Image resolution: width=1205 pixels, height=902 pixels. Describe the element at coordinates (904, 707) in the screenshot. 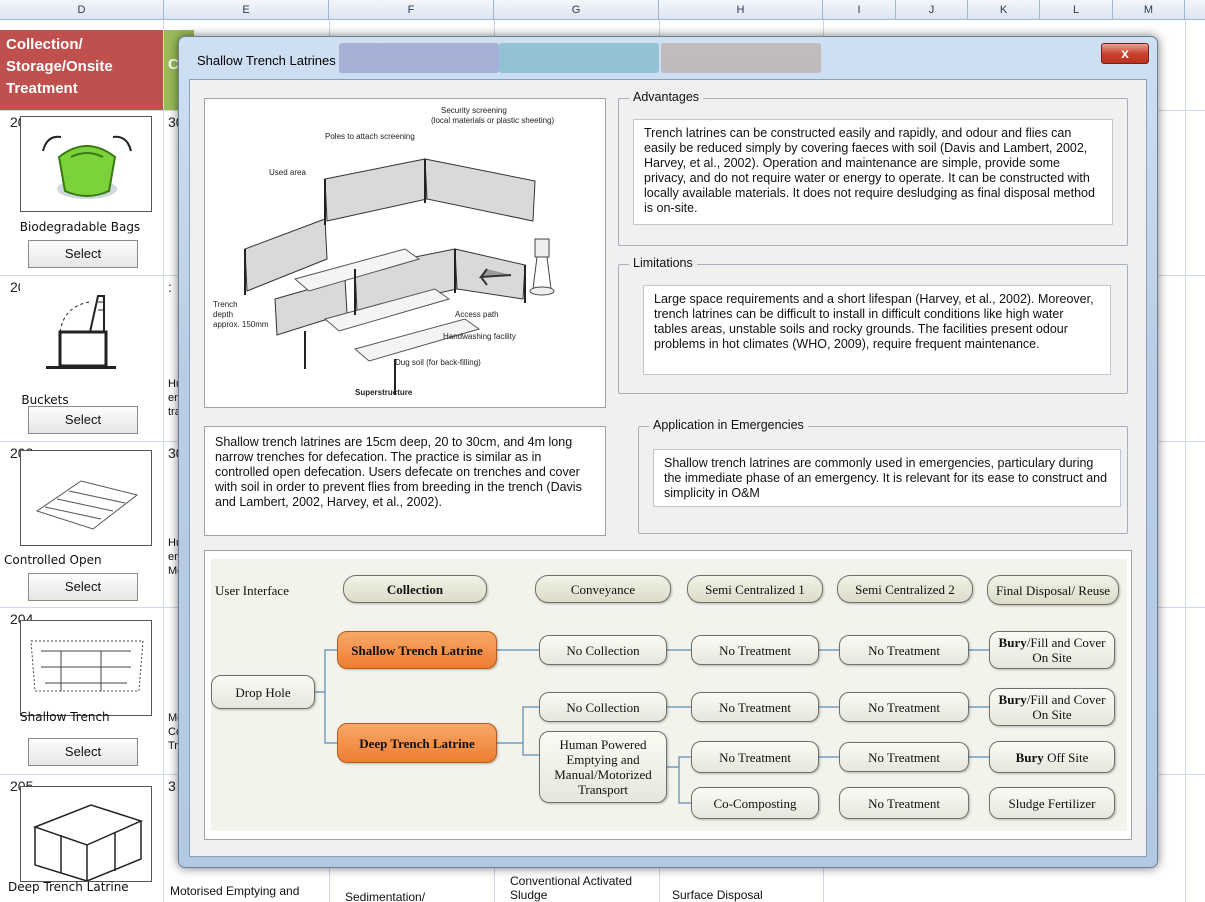

I see `no-treatment-node-4: No Treatment` at that location.